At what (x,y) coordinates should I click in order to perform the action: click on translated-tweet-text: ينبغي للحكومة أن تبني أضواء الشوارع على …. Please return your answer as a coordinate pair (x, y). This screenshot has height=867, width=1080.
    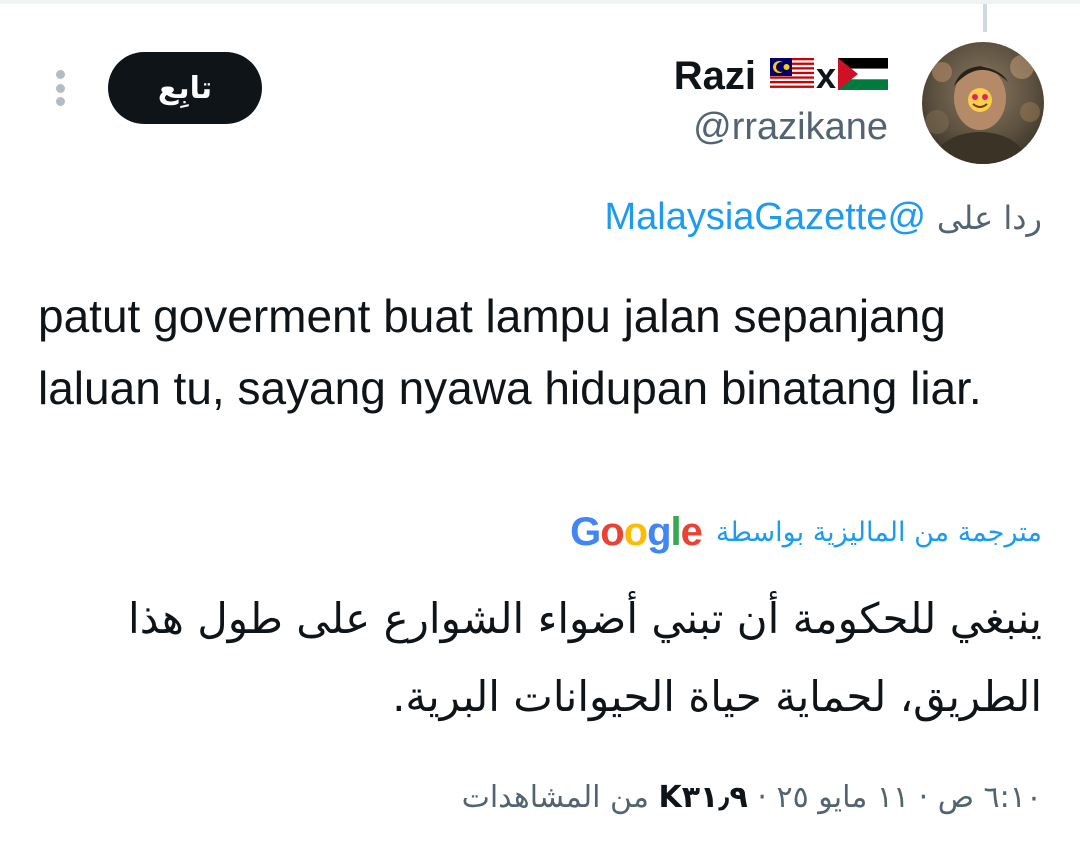
    Looking at the image, I should click on (585, 657).